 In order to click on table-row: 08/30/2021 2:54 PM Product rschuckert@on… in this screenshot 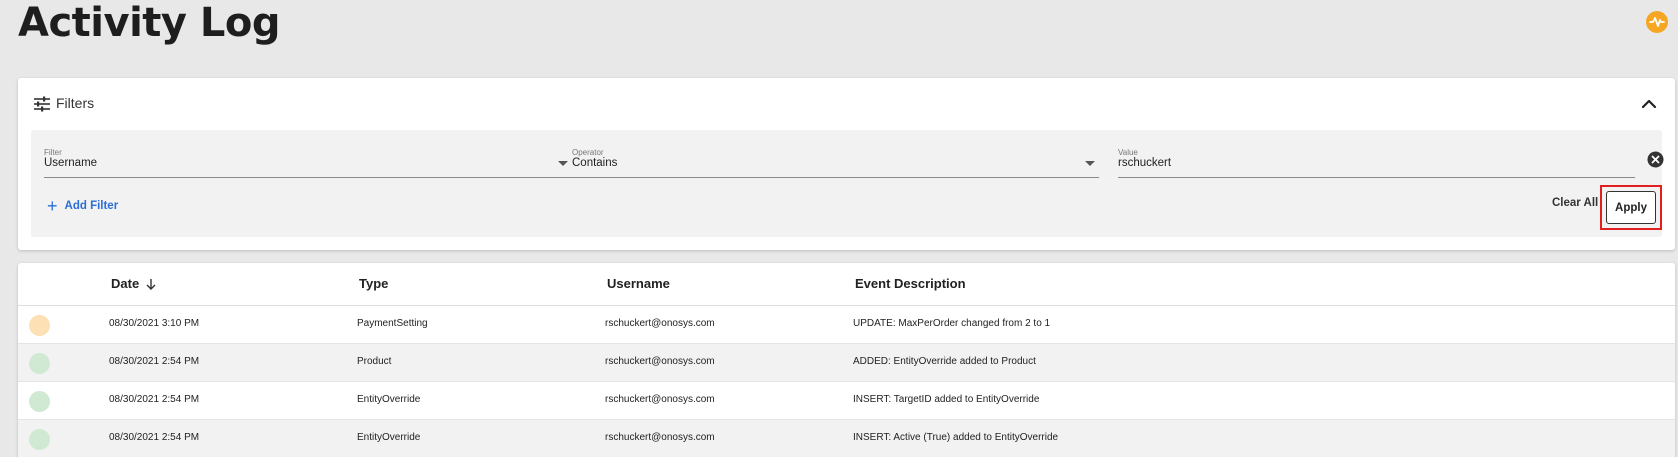, I will do `click(846, 363)`.